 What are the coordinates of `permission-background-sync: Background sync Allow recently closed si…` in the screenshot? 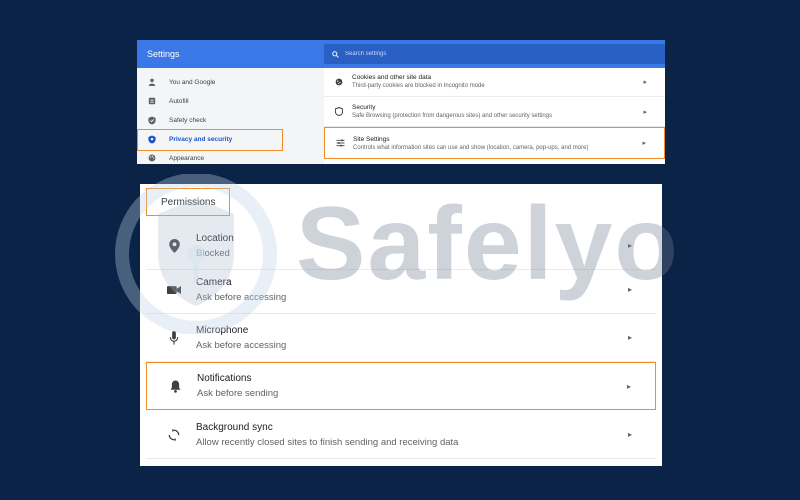 It's located at (401, 435).